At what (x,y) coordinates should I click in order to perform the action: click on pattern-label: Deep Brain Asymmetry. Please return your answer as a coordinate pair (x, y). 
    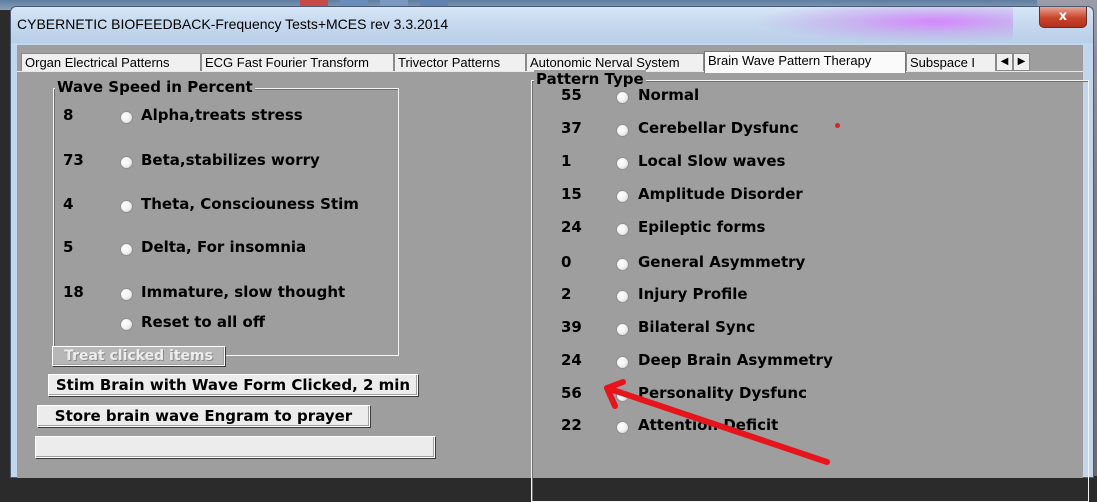
    Looking at the image, I should click on (735, 360).